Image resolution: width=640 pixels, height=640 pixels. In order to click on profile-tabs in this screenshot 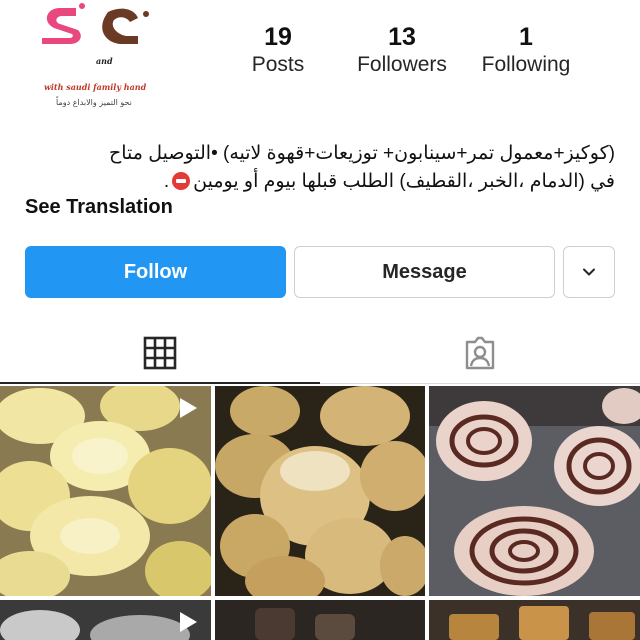, I will do `click(320, 354)`.